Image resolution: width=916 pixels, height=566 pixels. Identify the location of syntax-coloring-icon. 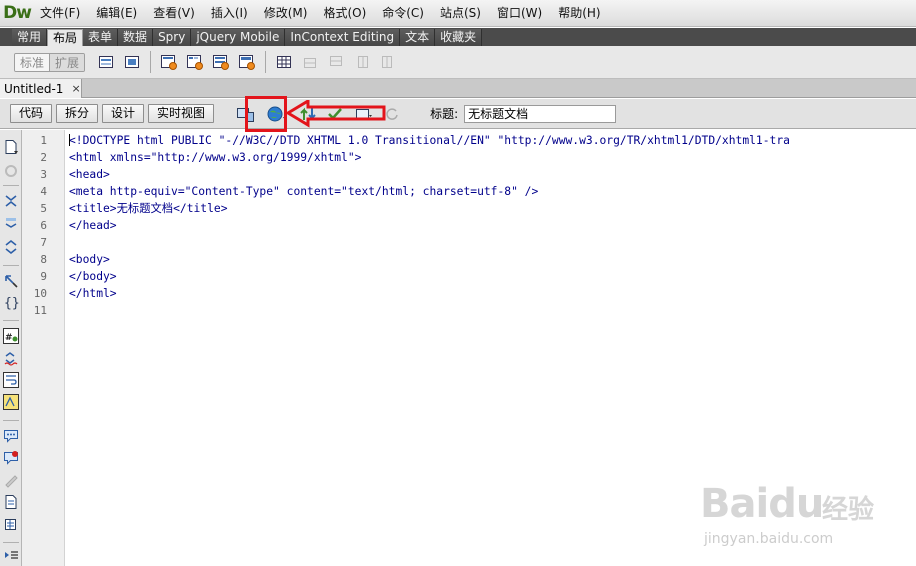
(11, 402).